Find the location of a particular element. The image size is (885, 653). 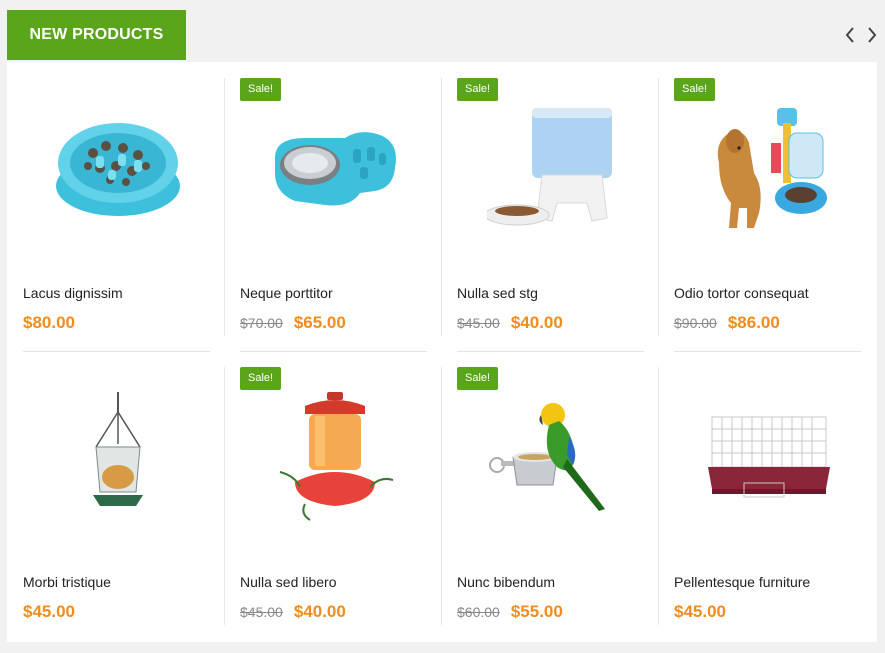

tab-new-products: NEW PRODUCTS is located at coordinates (96, 35).